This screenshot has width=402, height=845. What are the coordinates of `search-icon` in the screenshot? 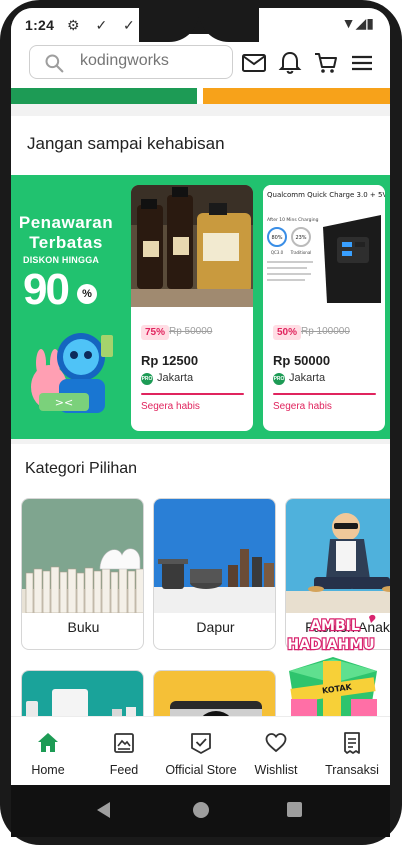 It's located at (54, 63).